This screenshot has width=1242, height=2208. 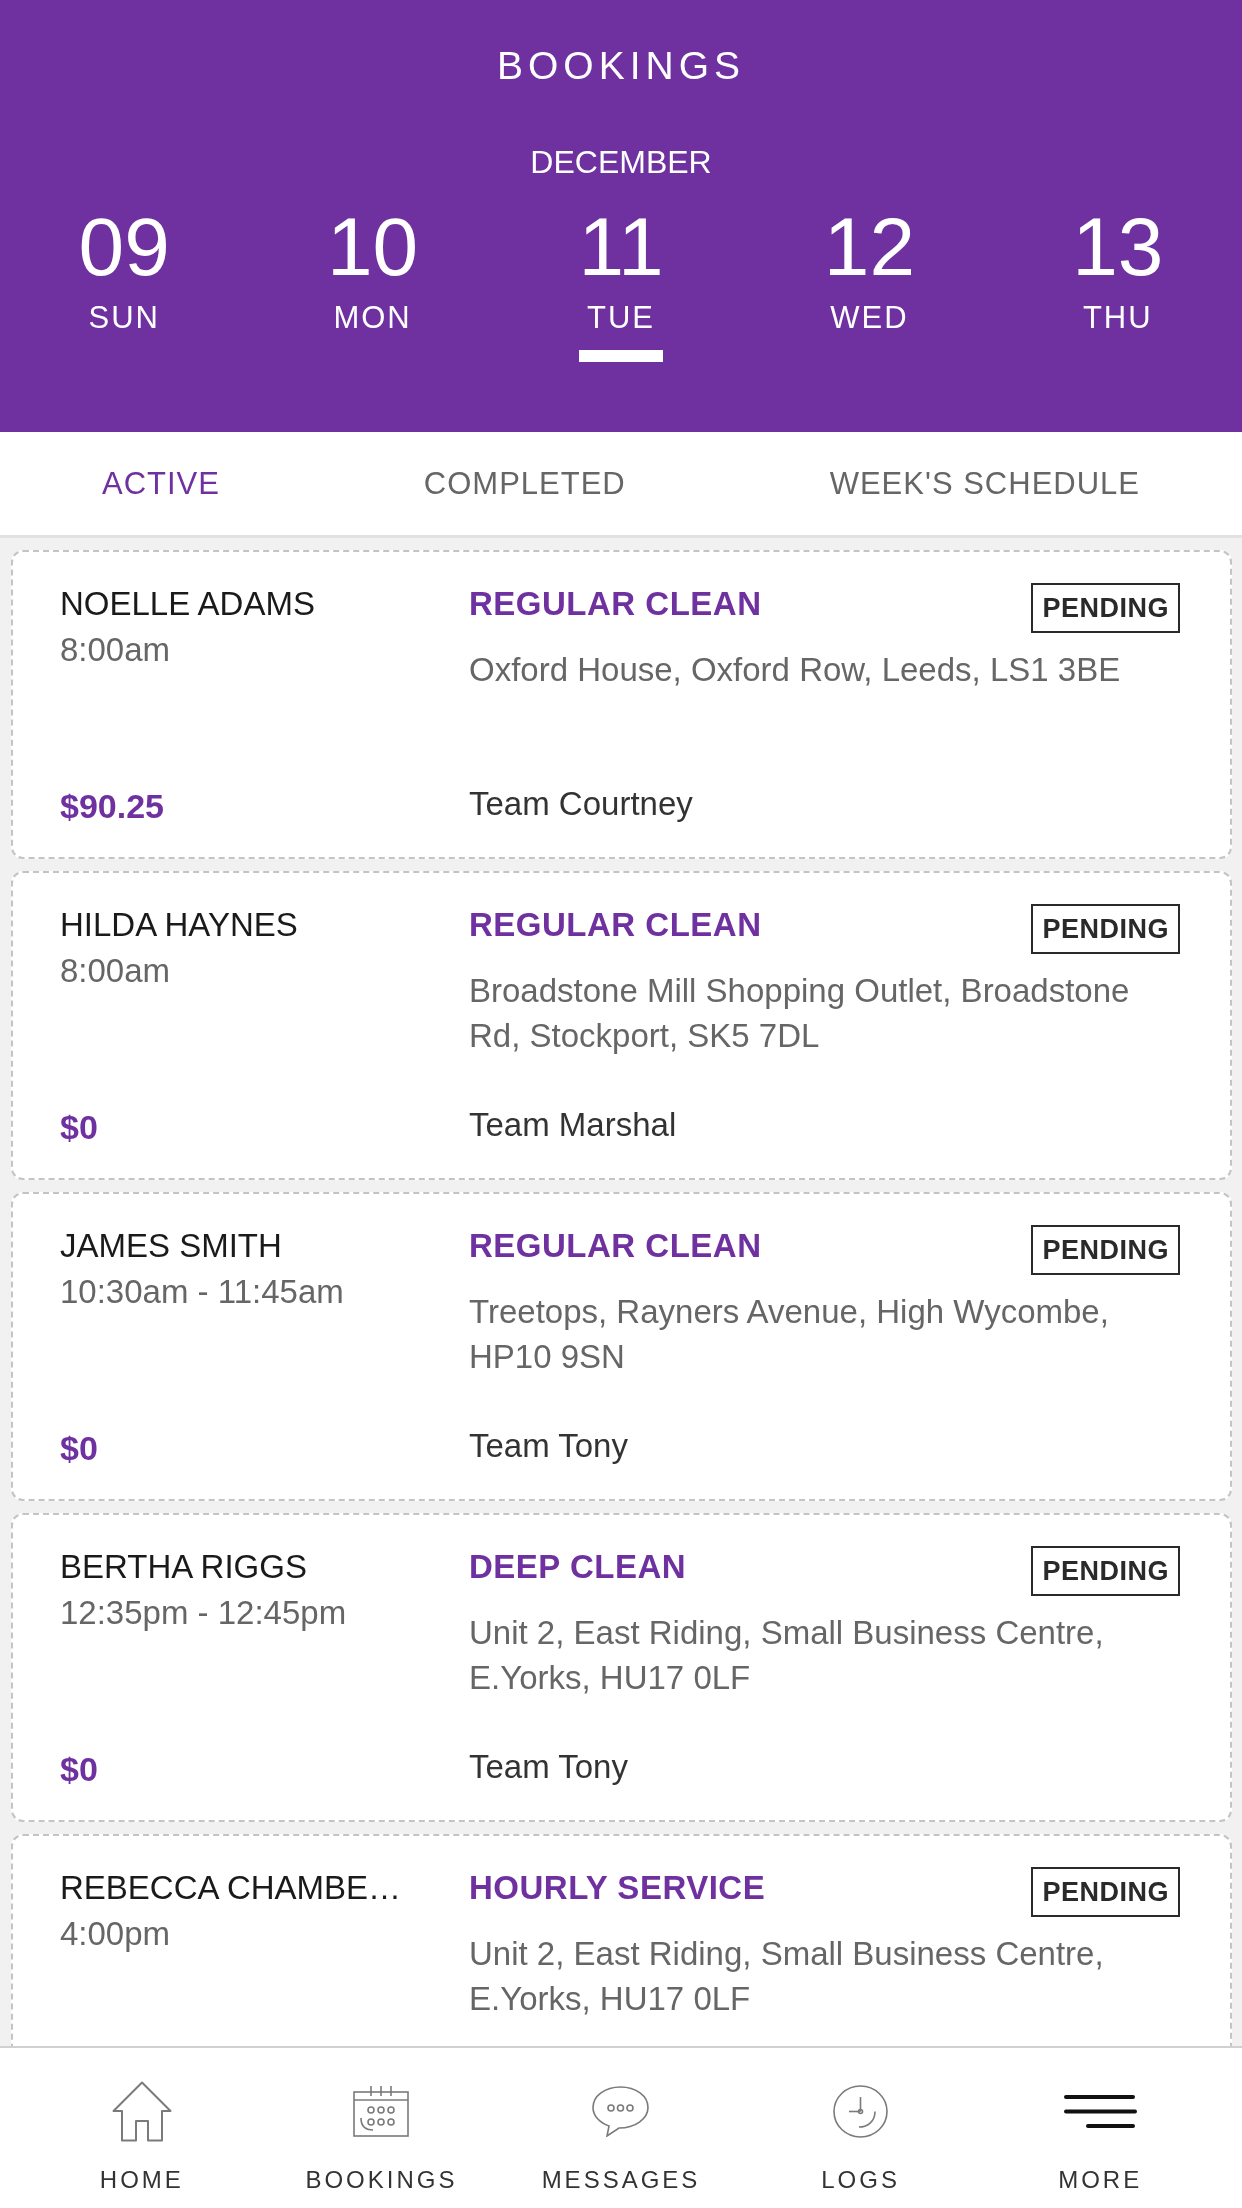 What do you see at coordinates (524, 483) in the screenshot?
I see `status-tab: COMPLETED` at bounding box center [524, 483].